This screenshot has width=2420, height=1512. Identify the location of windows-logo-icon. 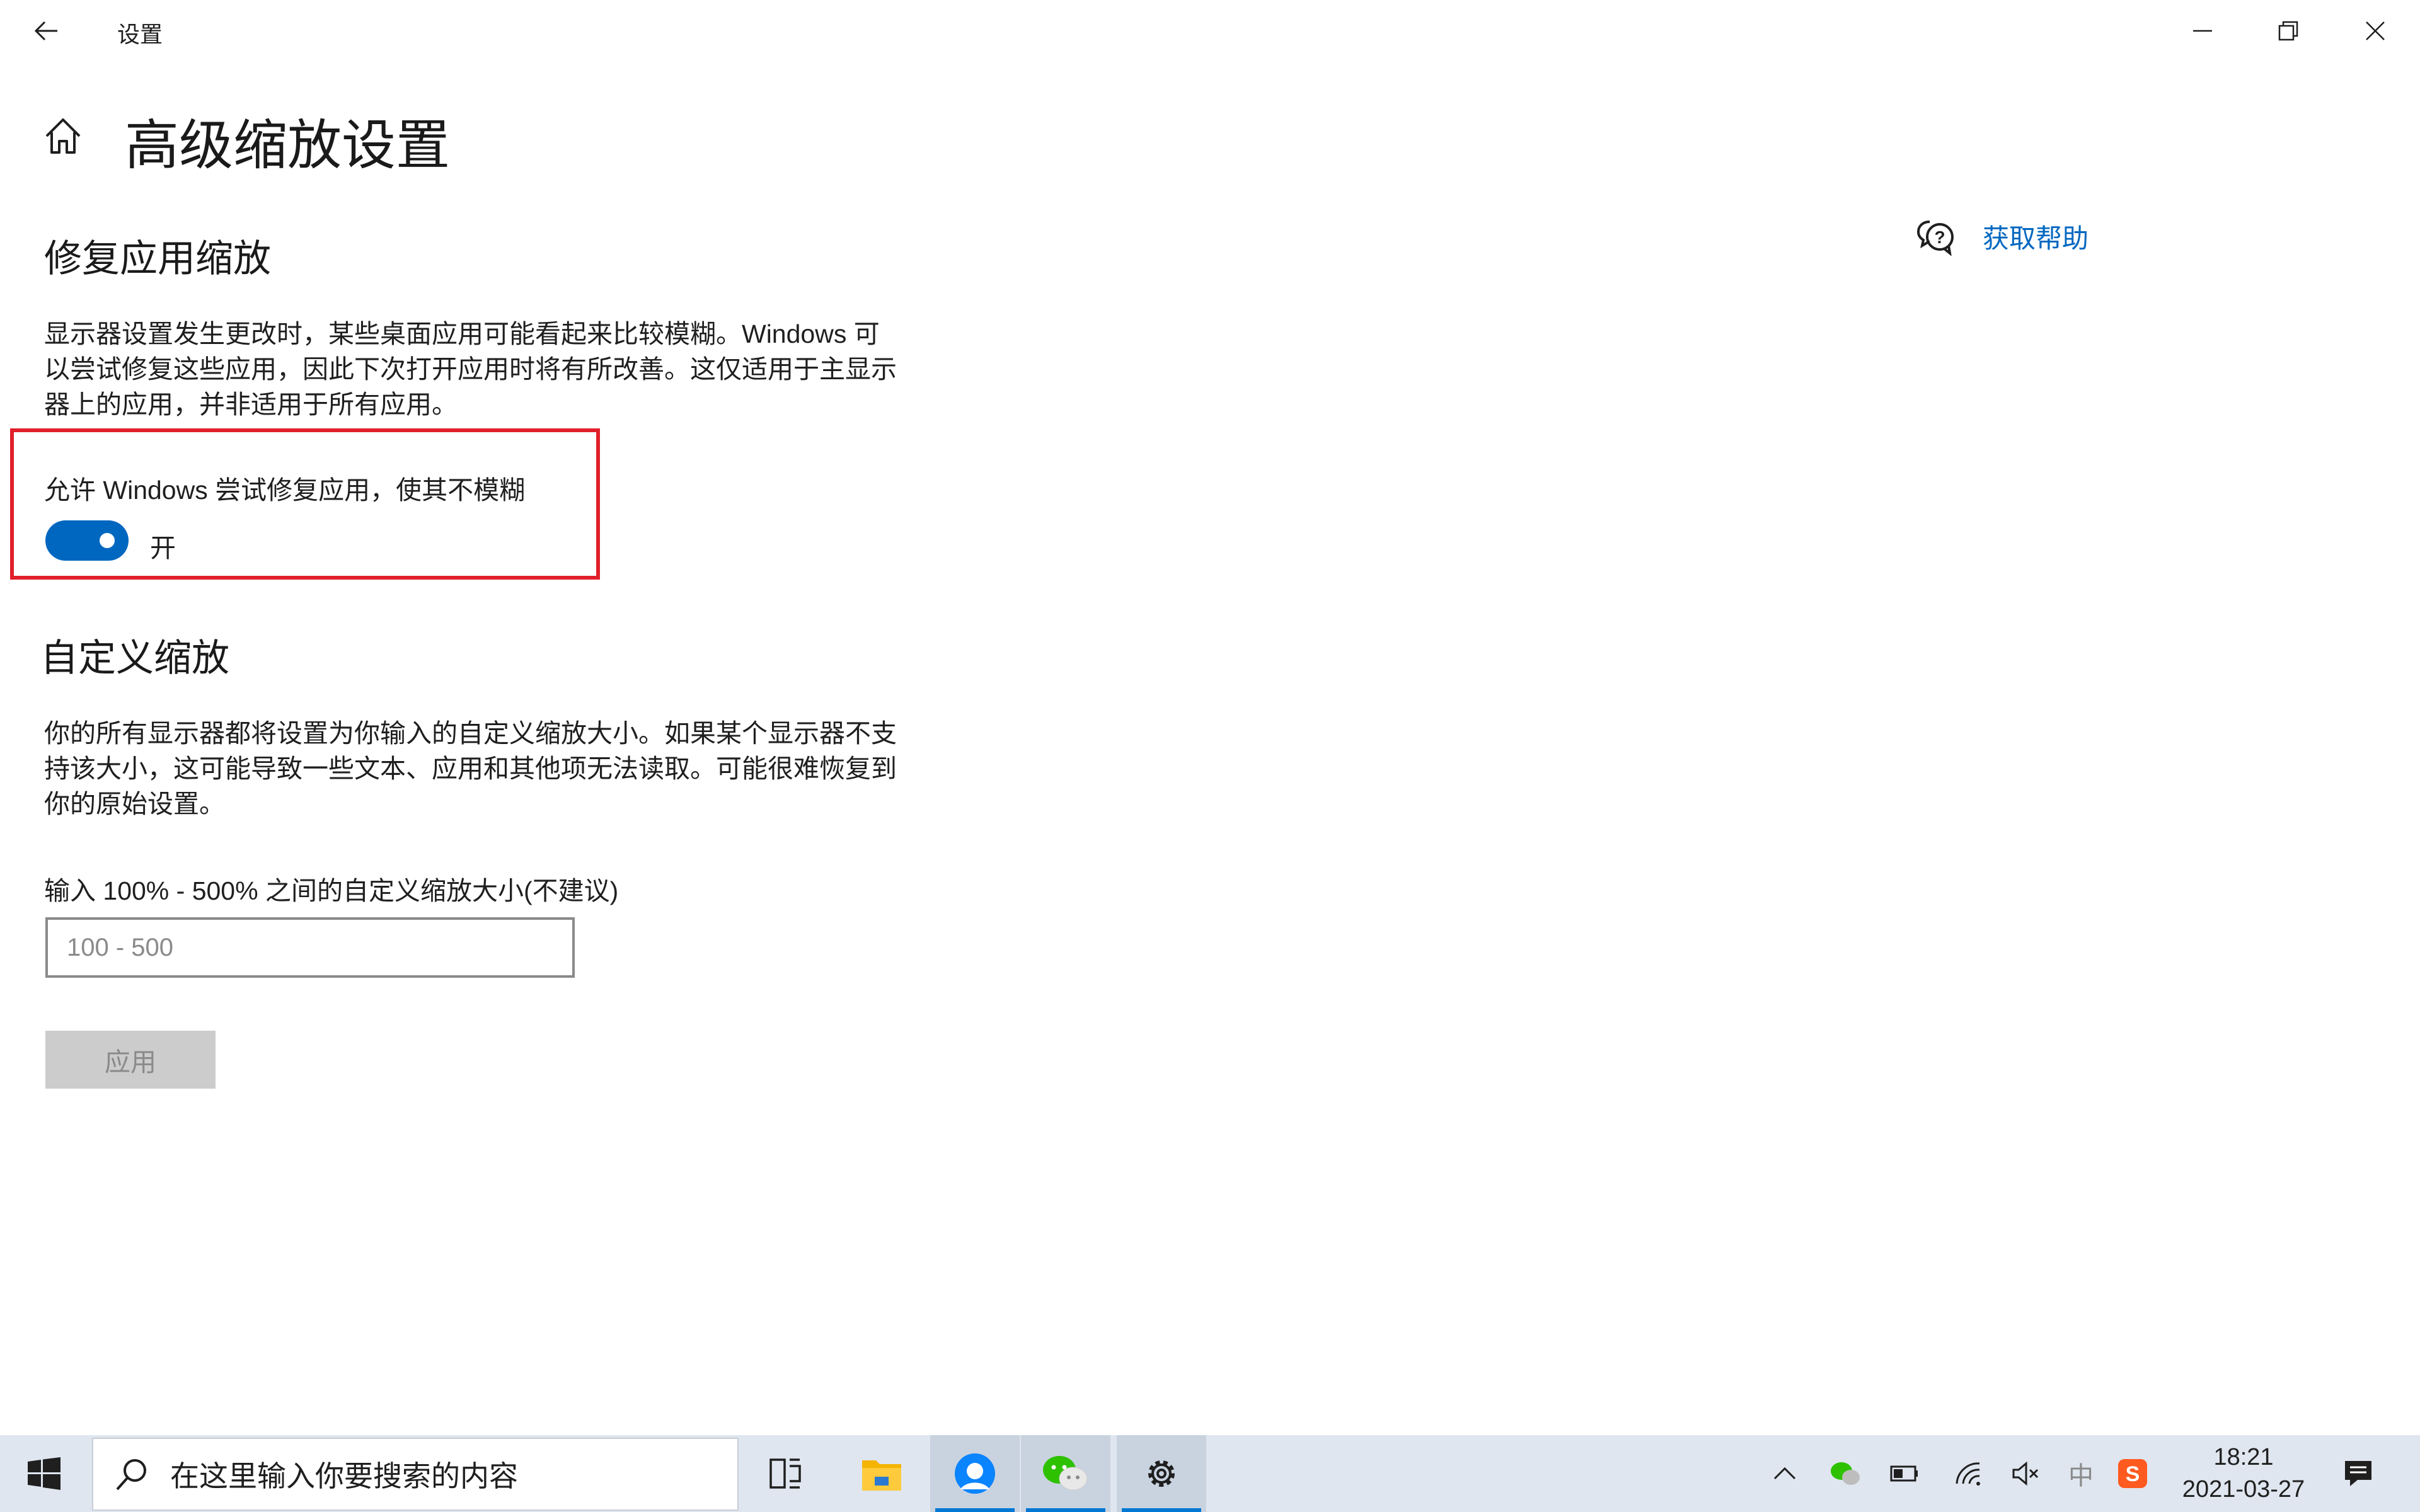
(44, 1473).